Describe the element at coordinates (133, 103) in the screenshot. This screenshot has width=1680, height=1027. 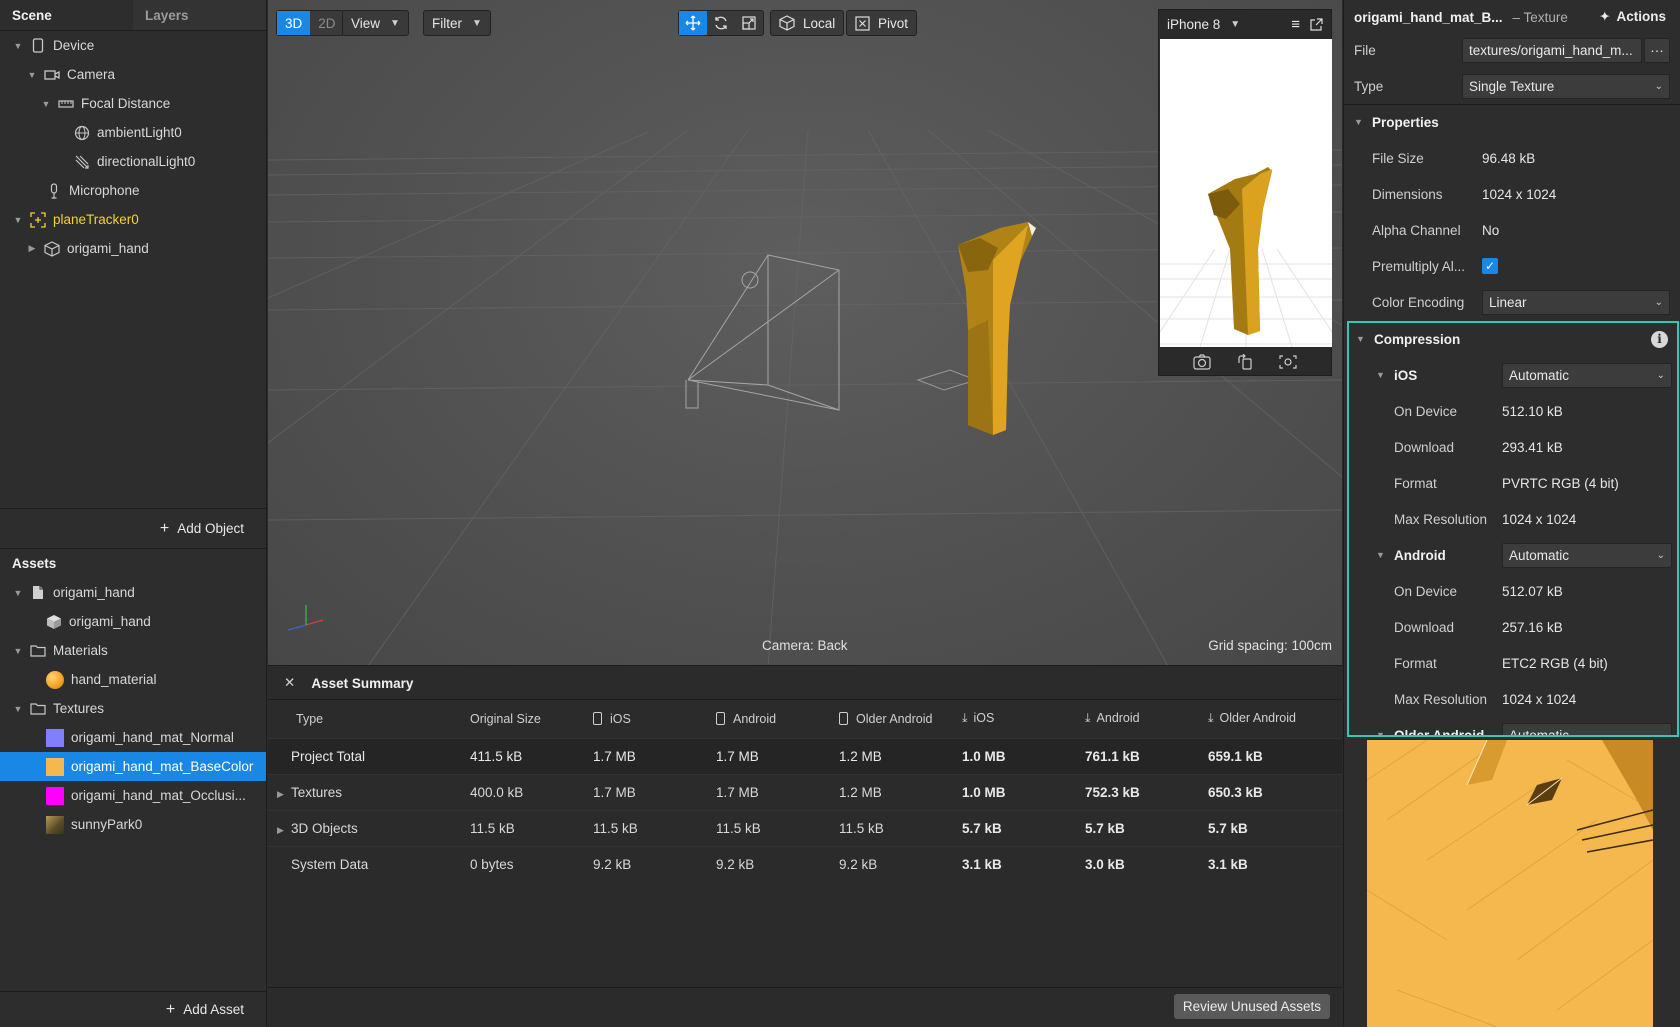
I see `scene-item-focal-distance: ▼ Focal Distance` at that location.